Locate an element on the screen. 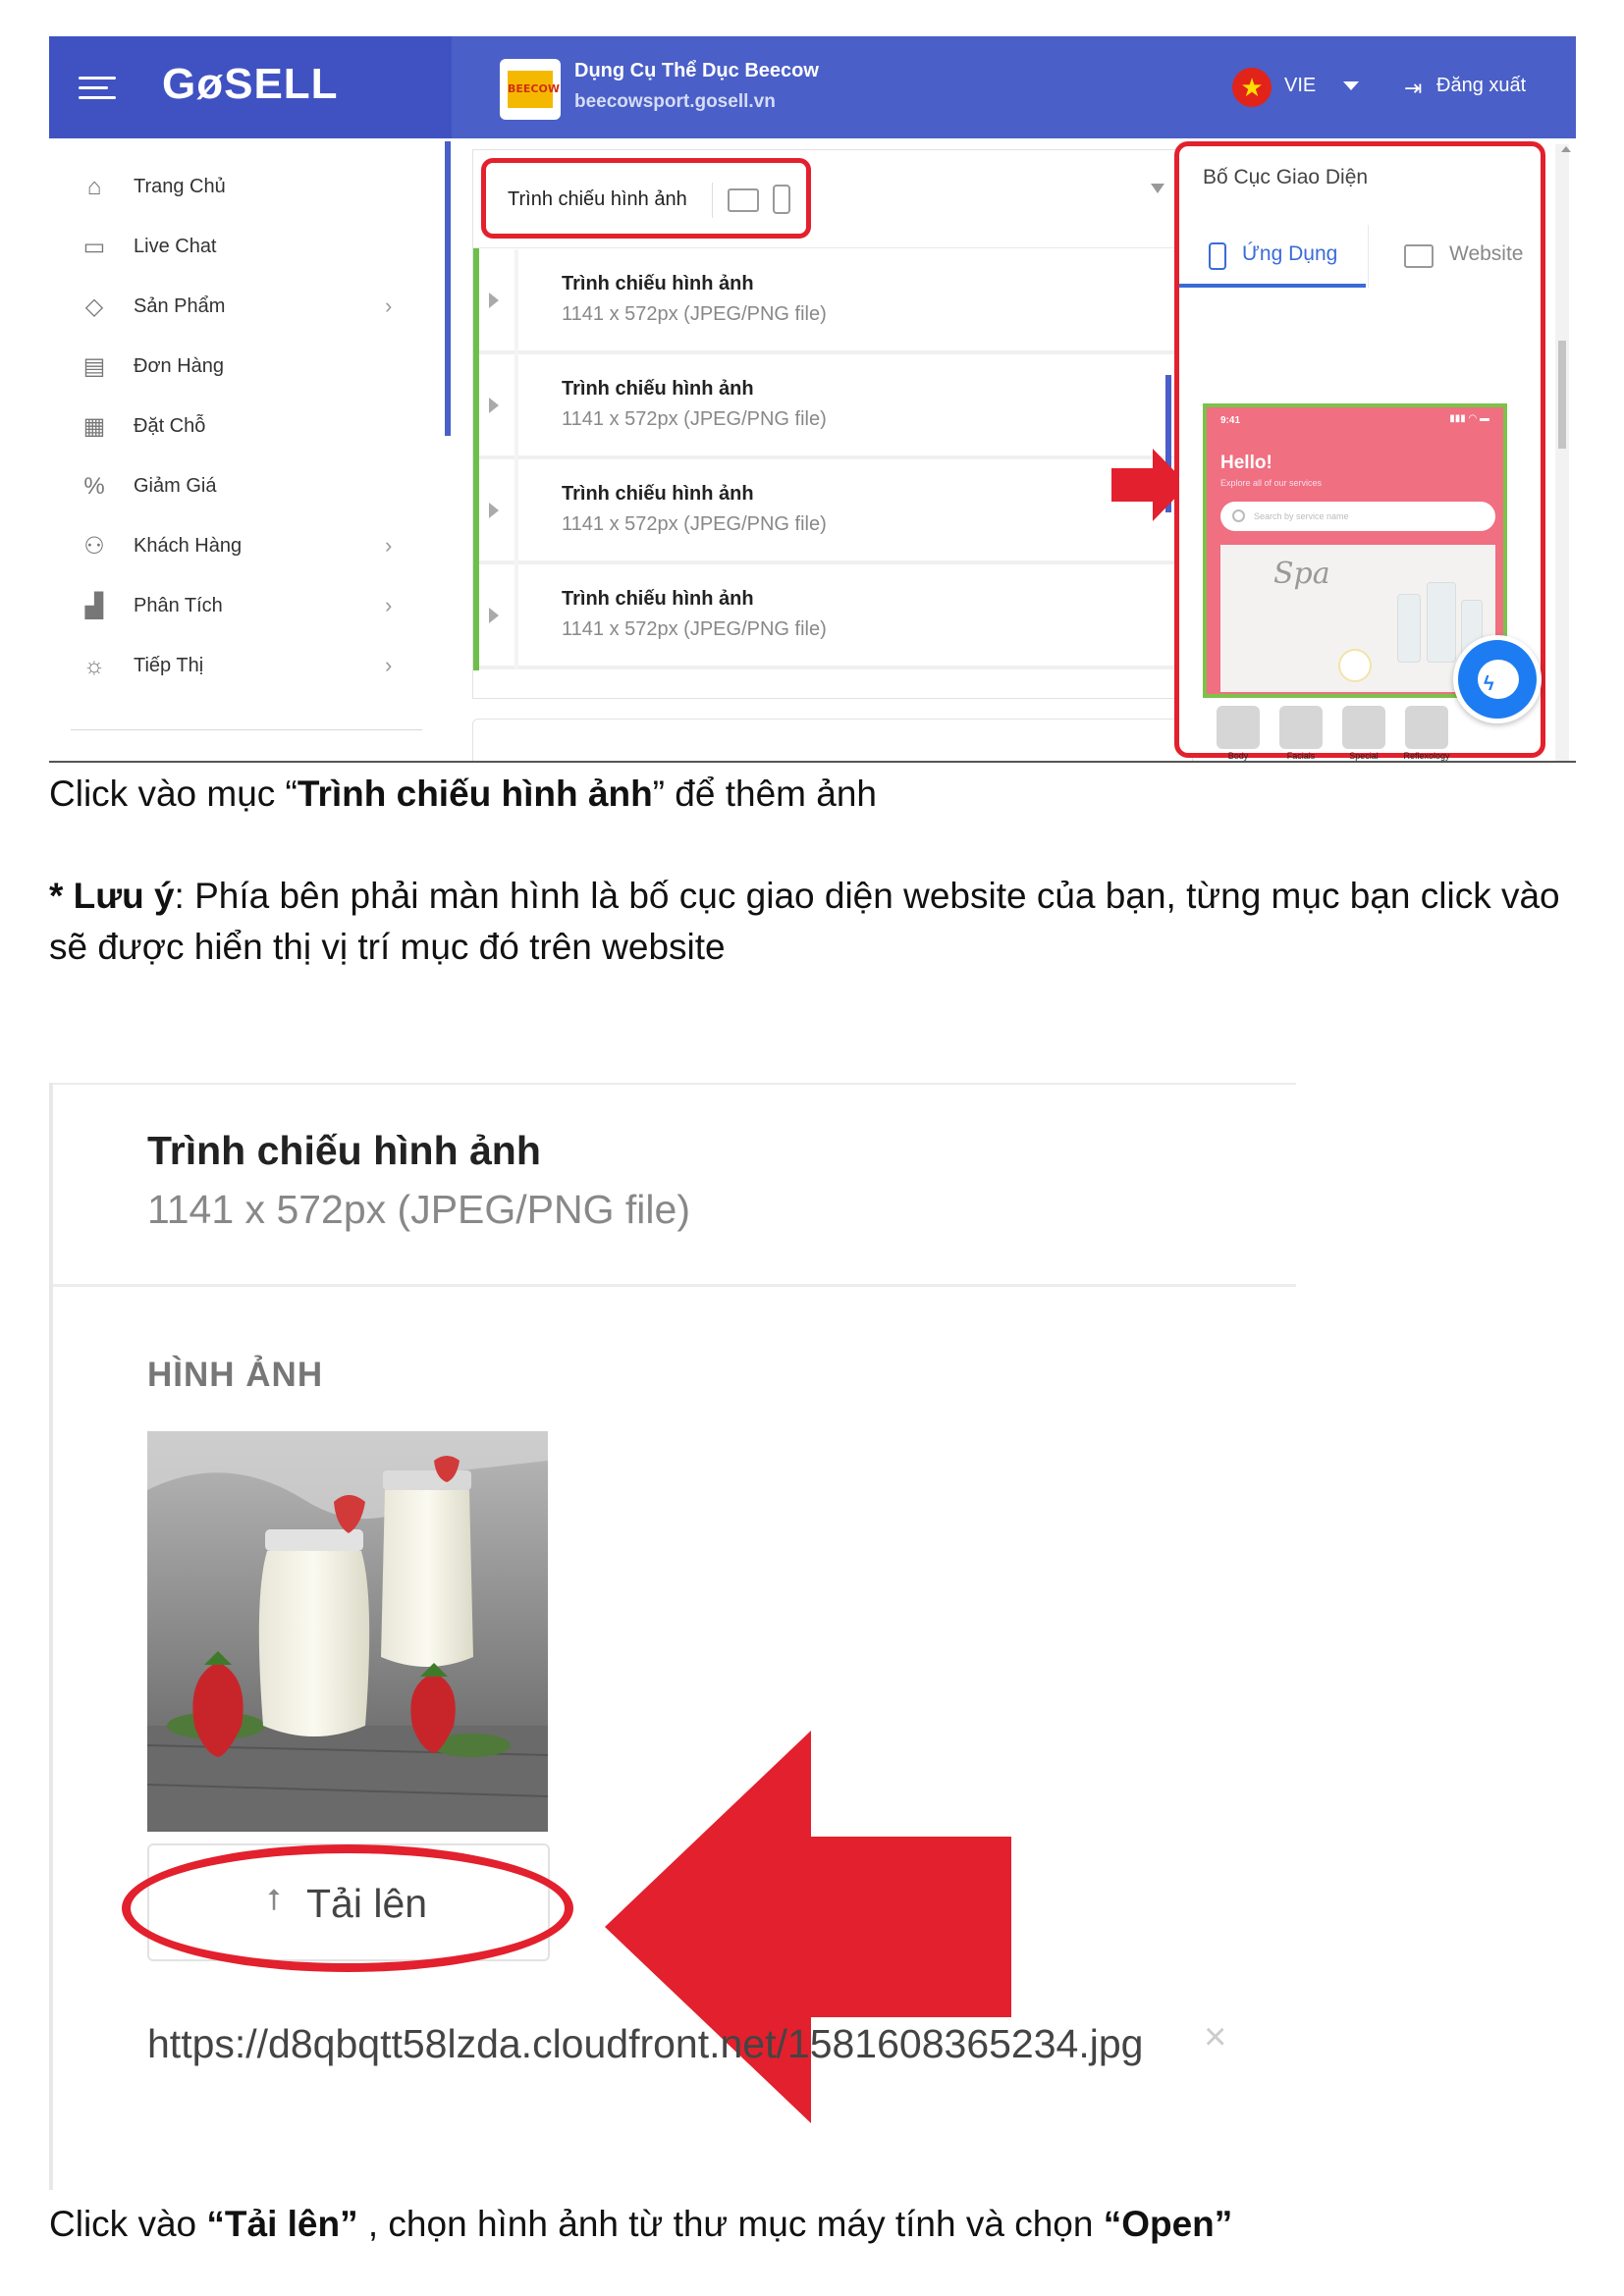 Image resolution: width=1624 pixels, height=2296 pixels. hamburger-menu-icon is located at coordinates (97, 89).